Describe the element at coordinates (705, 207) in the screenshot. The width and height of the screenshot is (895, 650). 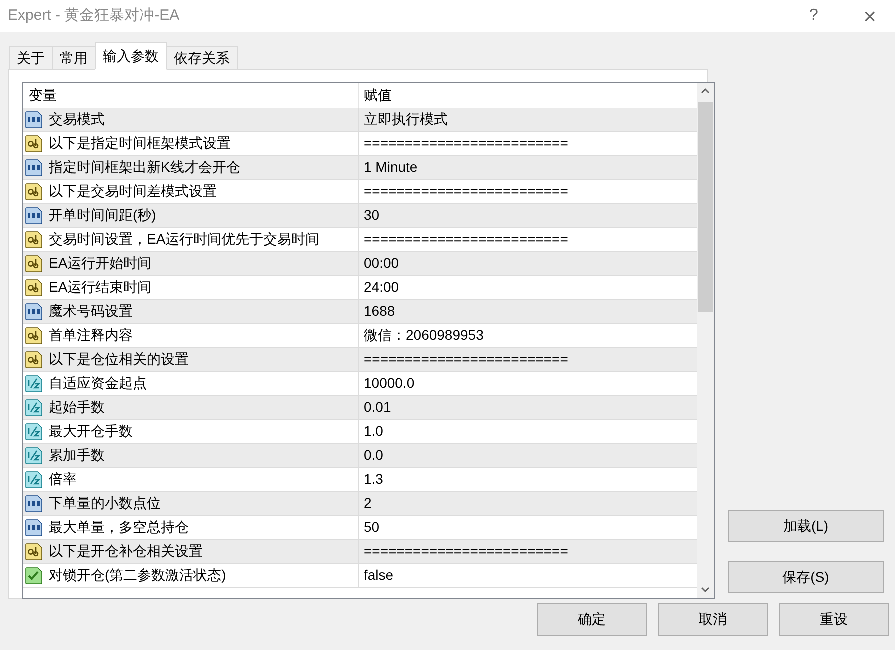
I see `scrollbar-thumb` at that location.